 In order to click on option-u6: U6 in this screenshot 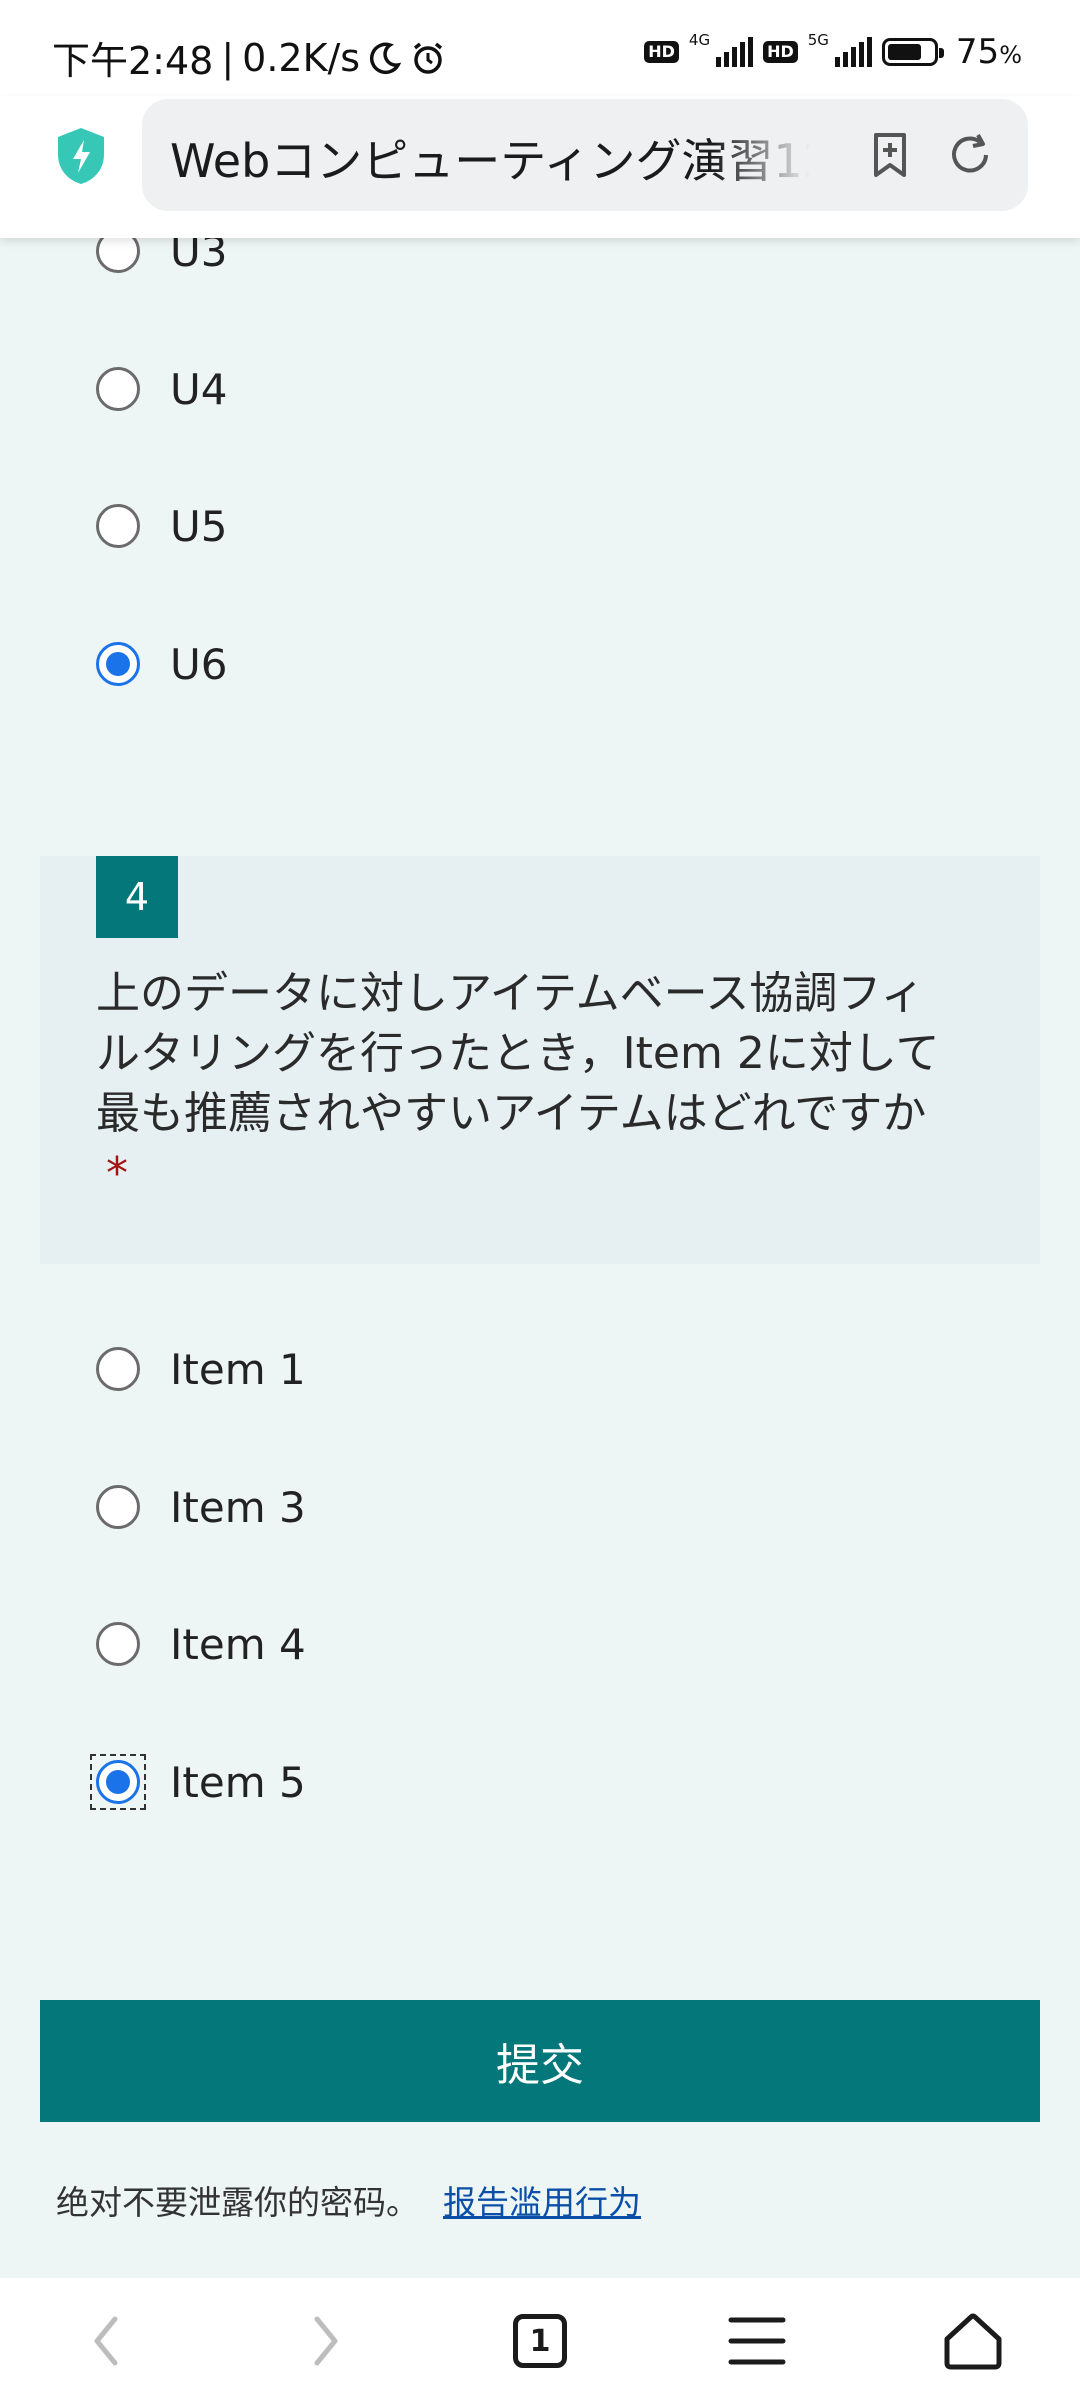, I will do `click(161, 664)`.